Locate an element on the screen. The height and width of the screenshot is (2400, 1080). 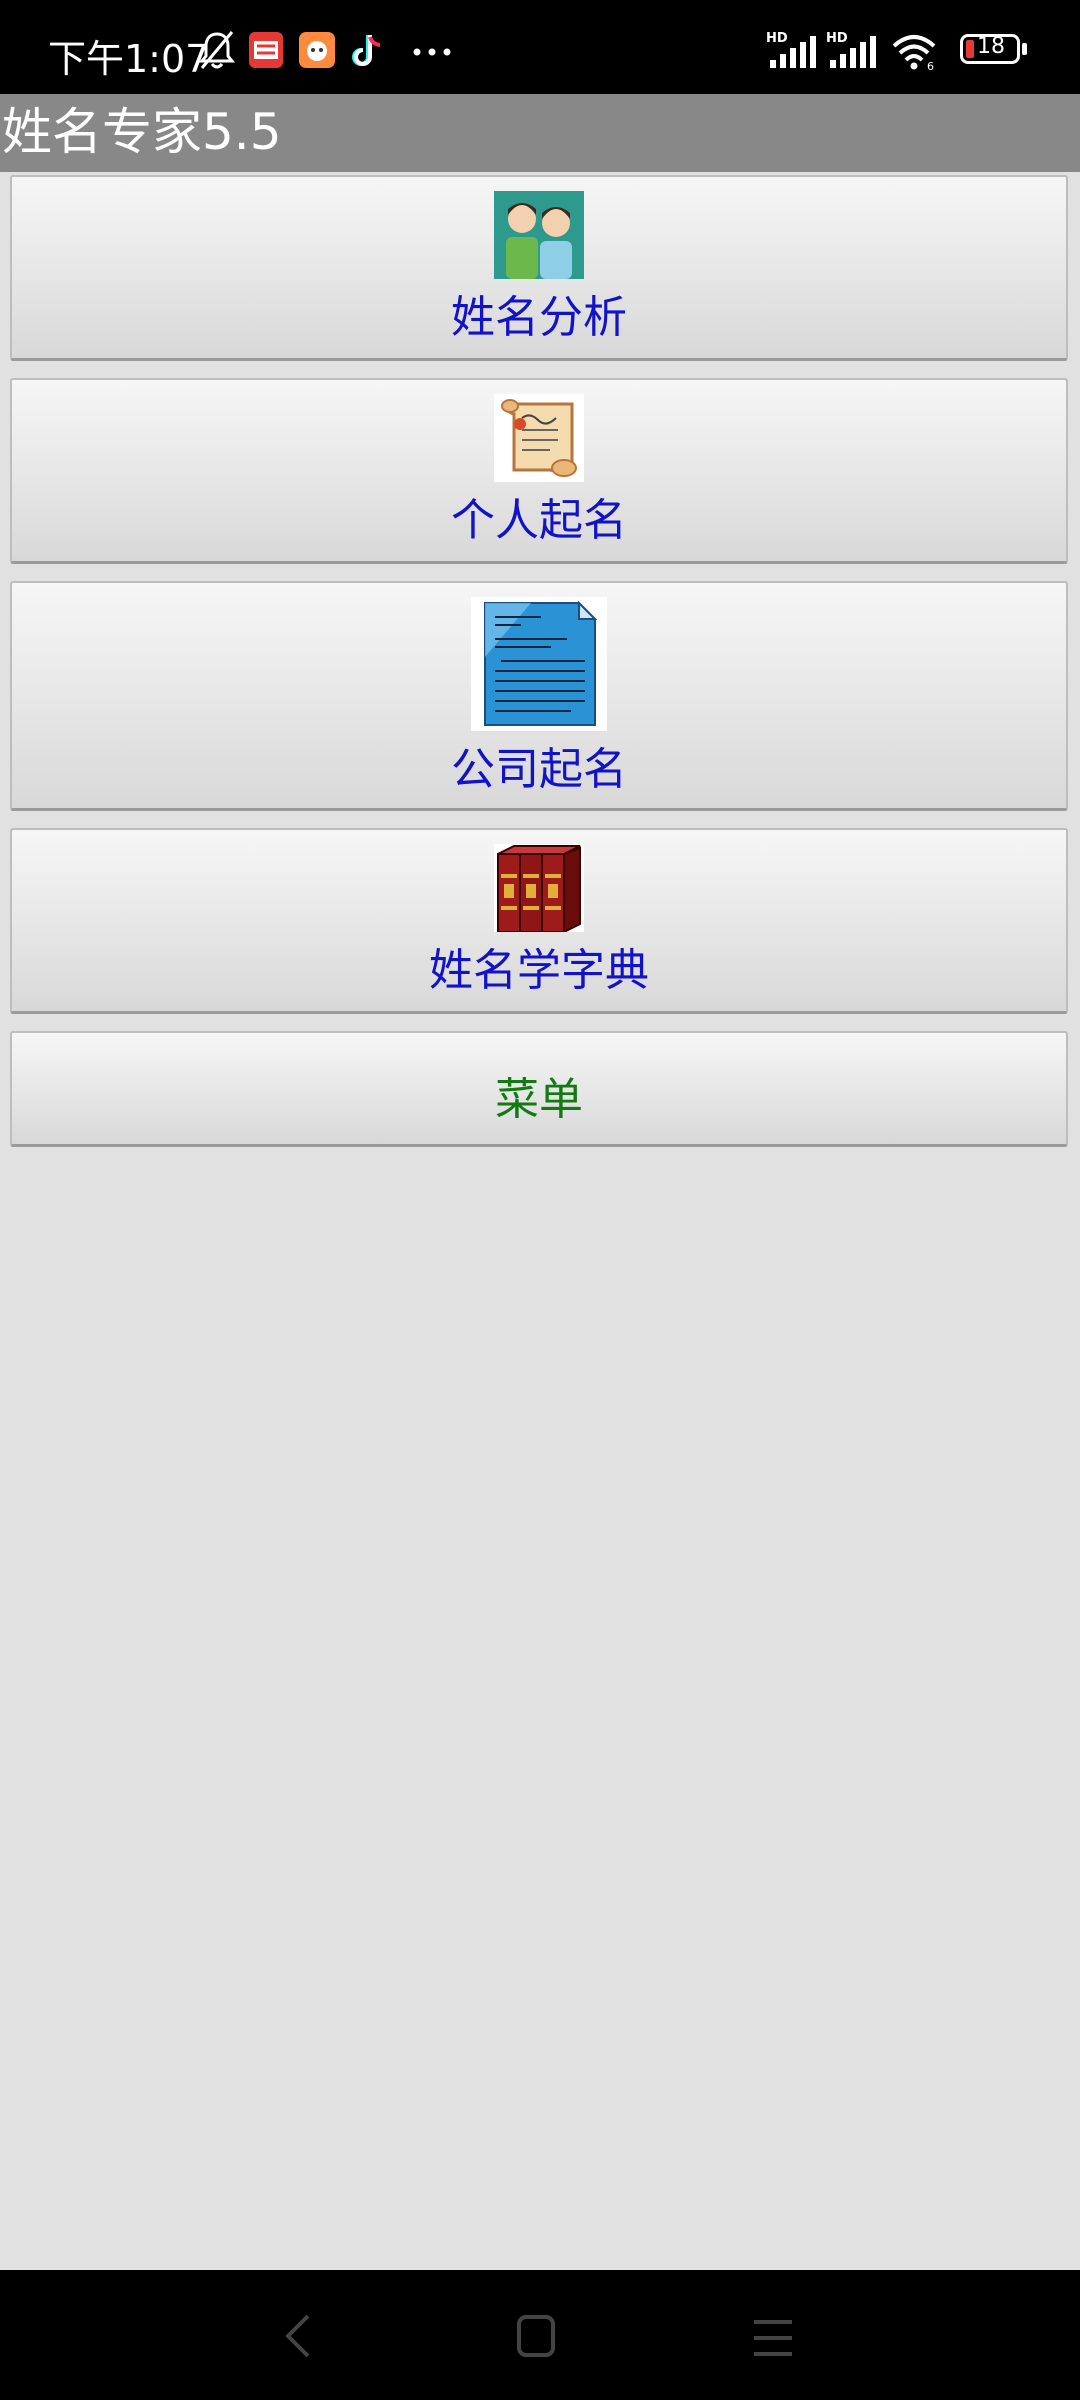
company-naming-label: 公司起名 is located at coordinates (539, 769).